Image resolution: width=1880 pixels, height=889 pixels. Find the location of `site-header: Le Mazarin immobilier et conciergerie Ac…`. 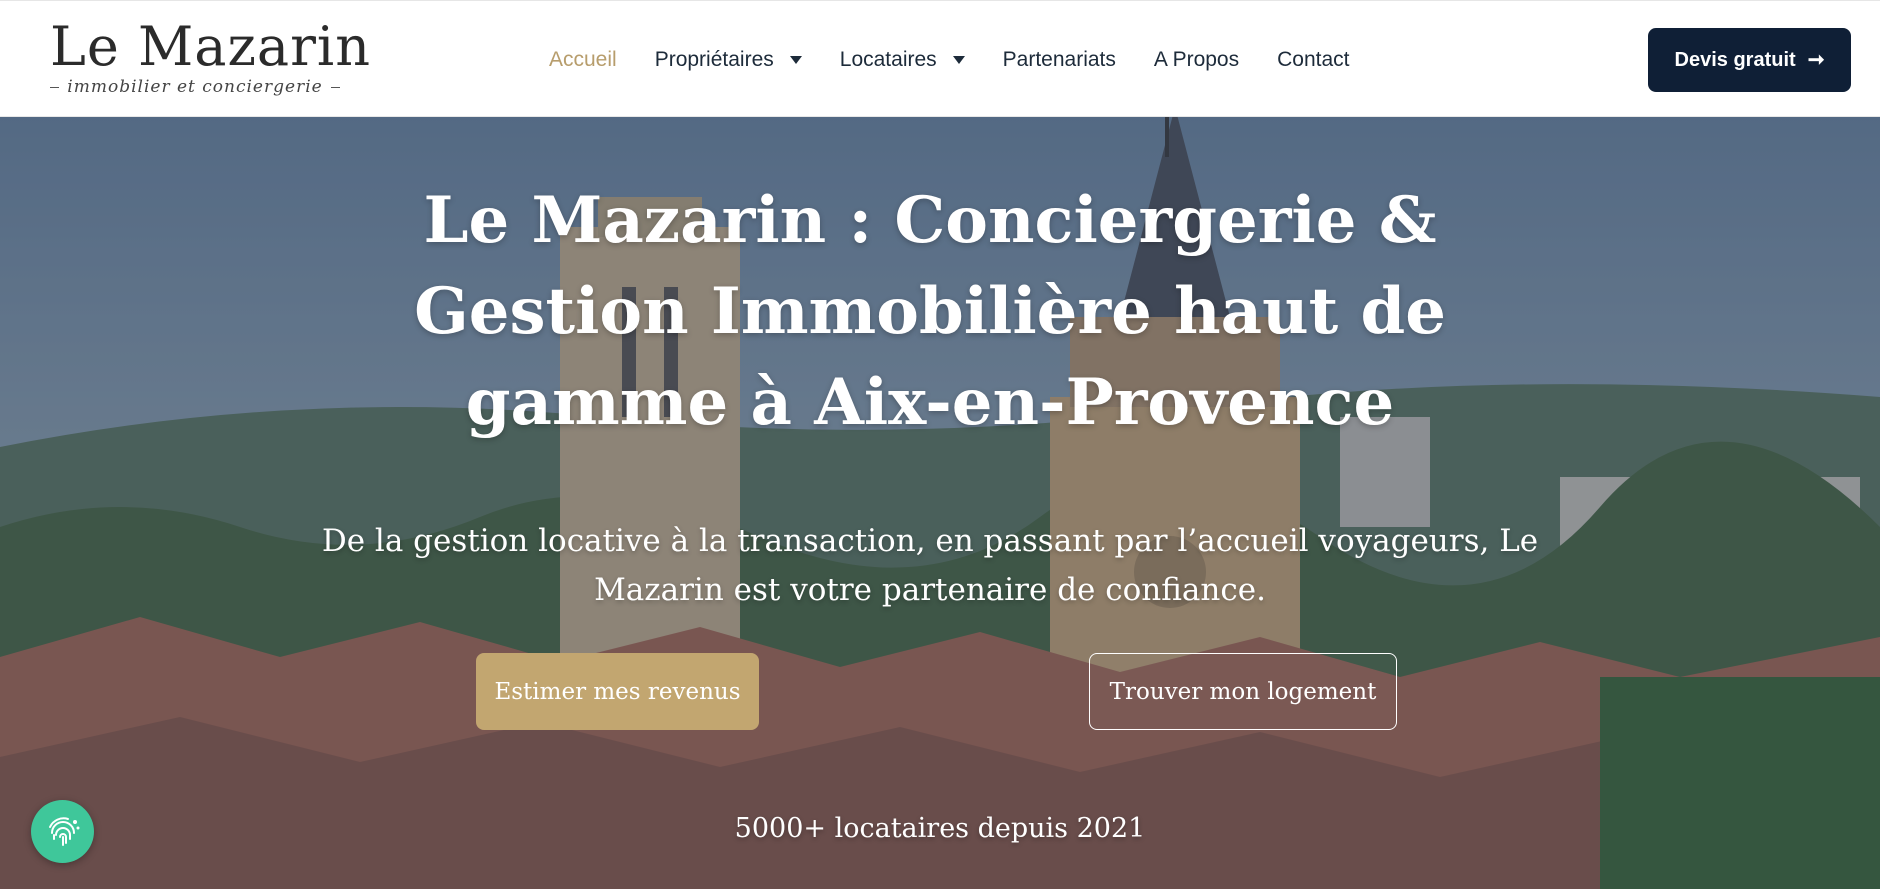

site-header: Le Mazarin immobilier et conciergerie Ac… is located at coordinates (940, 58).